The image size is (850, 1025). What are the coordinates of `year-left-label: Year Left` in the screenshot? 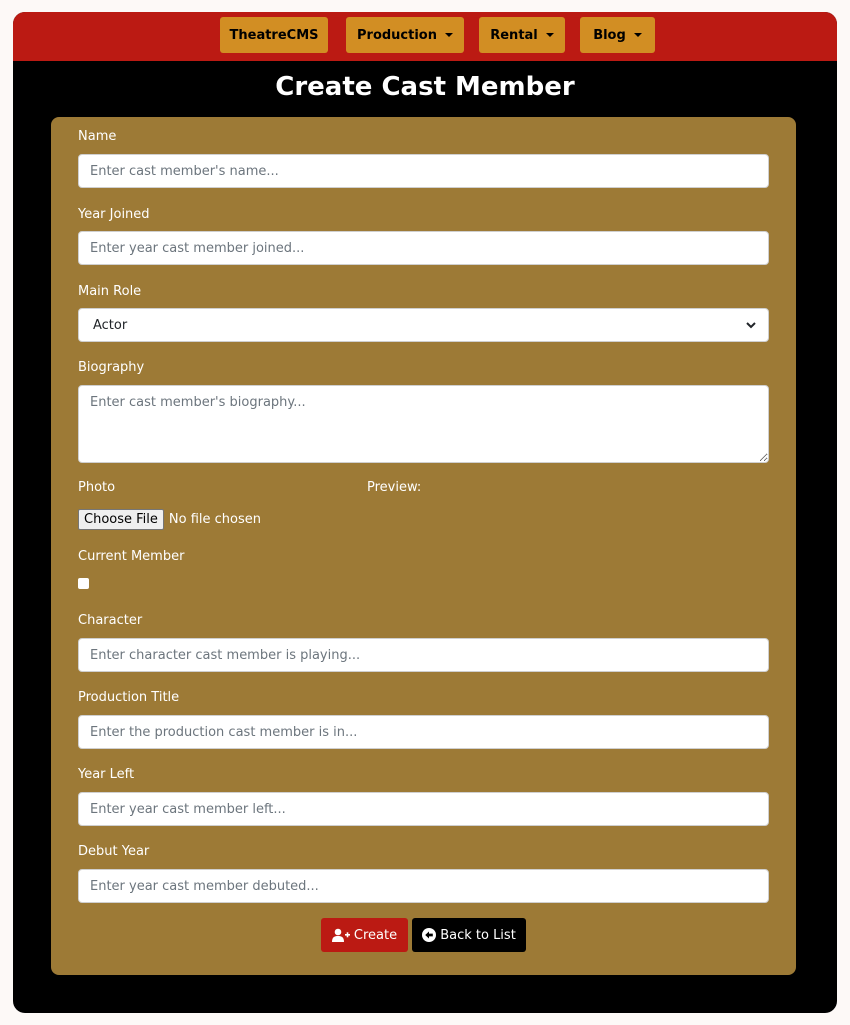 It's located at (106, 774).